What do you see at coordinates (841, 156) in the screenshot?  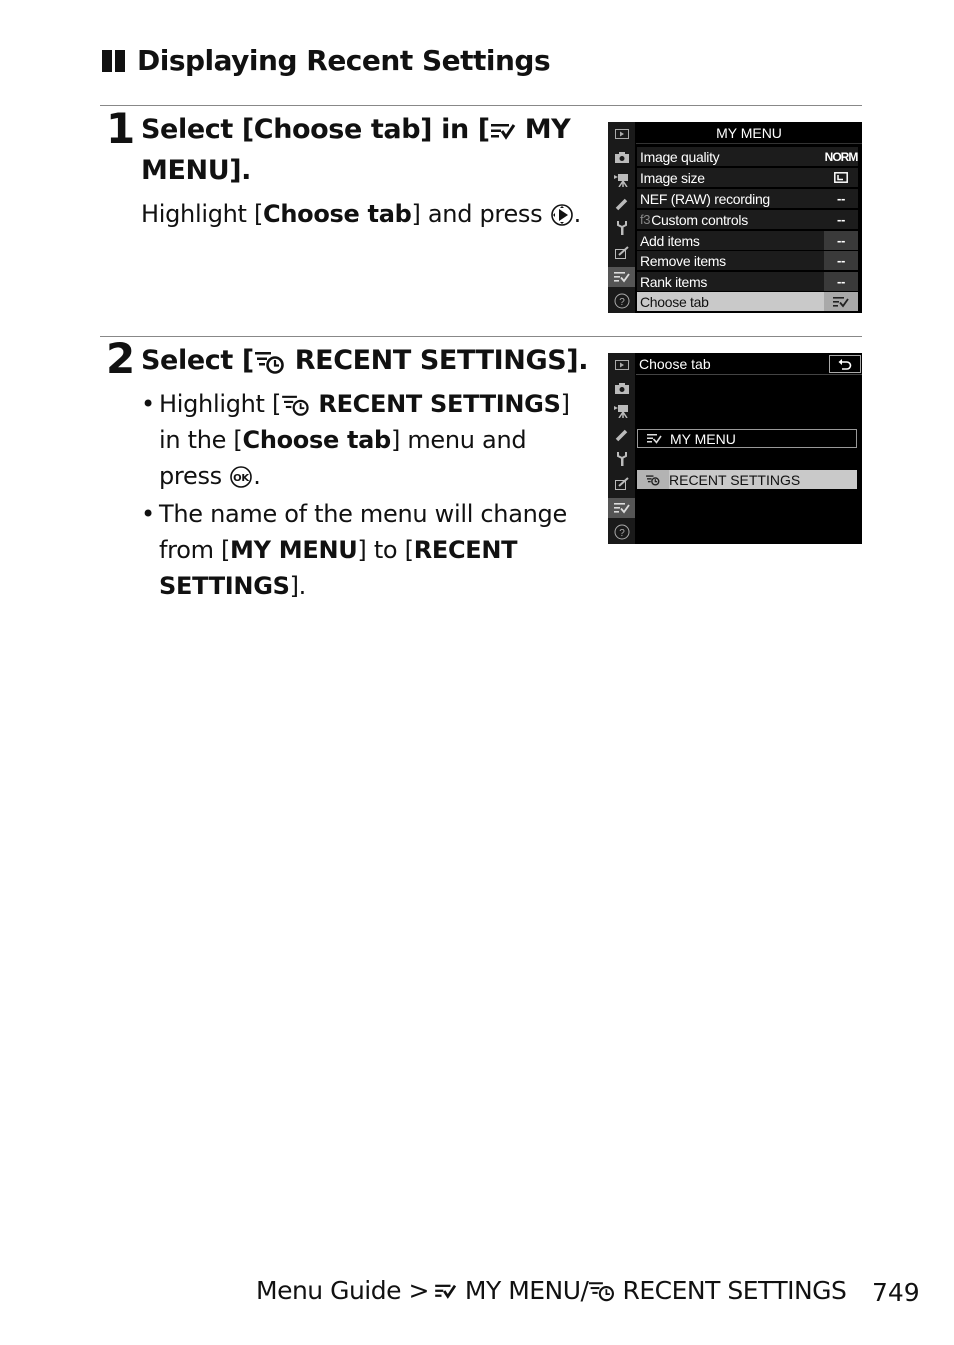 I see `row-value: NORM` at bounding box center [841, 156].